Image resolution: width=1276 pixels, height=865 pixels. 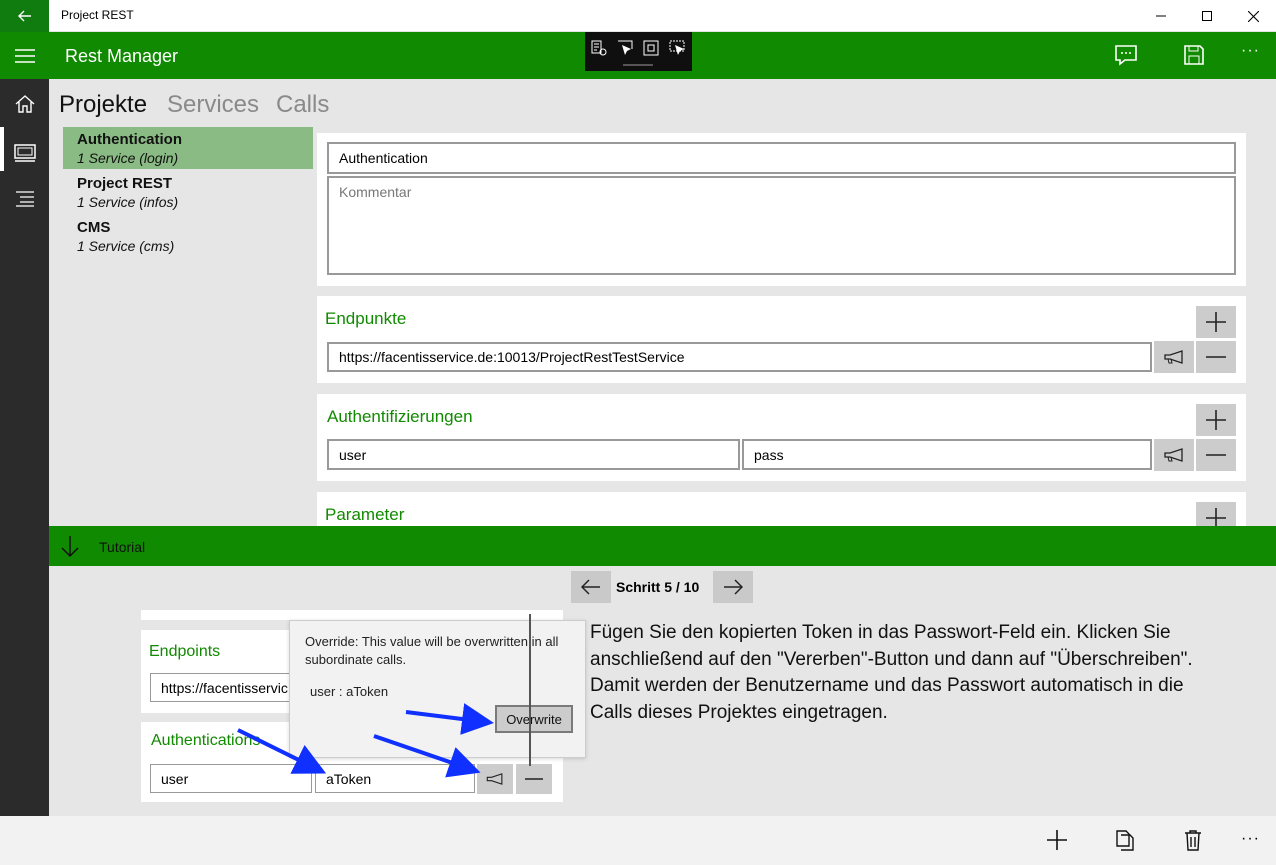 What do you see at coordinates (449, 719) in the screenshot?
I see `arrow-to-overwrite` at bounding box center [449, 719].